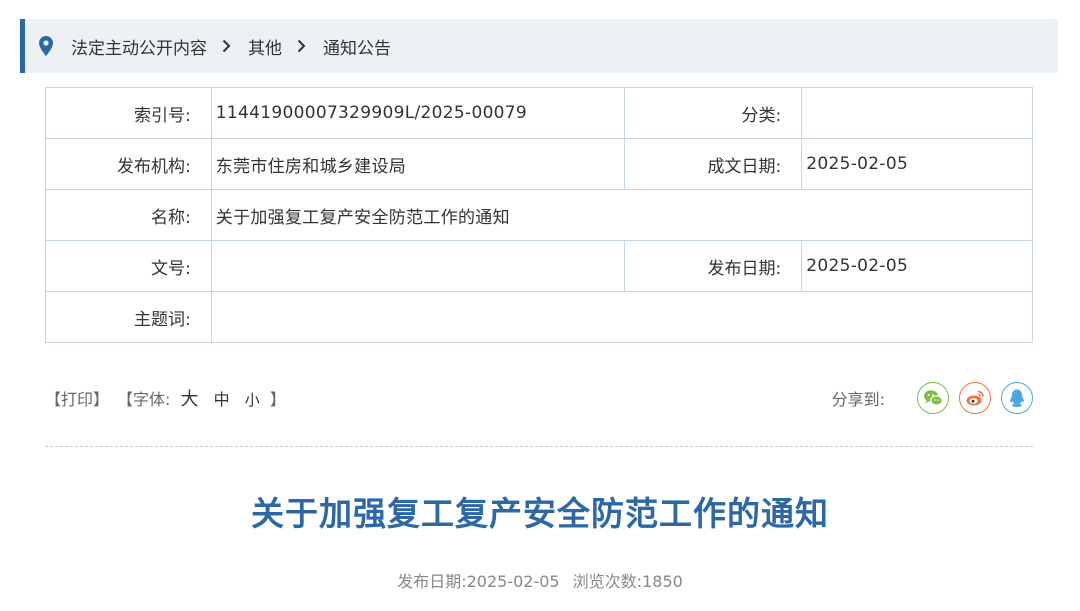 Image resolution: width=1080 pixels, height=611 pixels. Describe the element at coordinates (540, 513) in the screenshot. I see `article-title: 关于加强复工复产安全防范工作的通知` at that location.